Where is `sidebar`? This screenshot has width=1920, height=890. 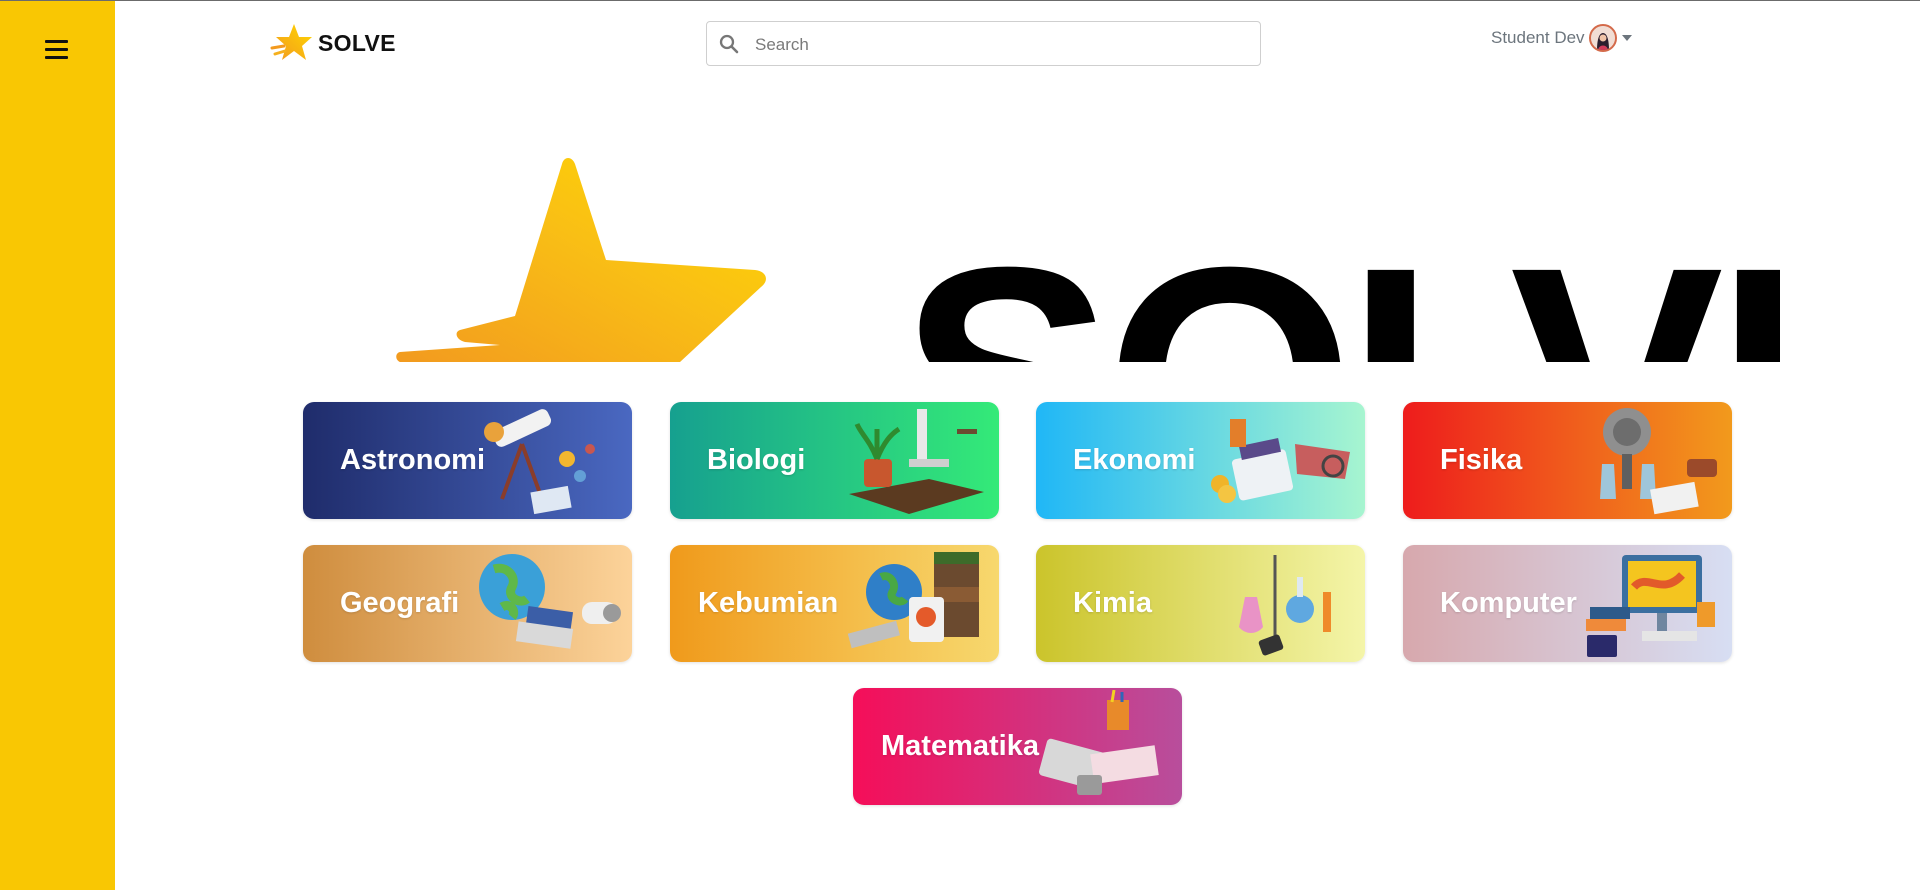
sidebar is located at coordinates (57, 445).